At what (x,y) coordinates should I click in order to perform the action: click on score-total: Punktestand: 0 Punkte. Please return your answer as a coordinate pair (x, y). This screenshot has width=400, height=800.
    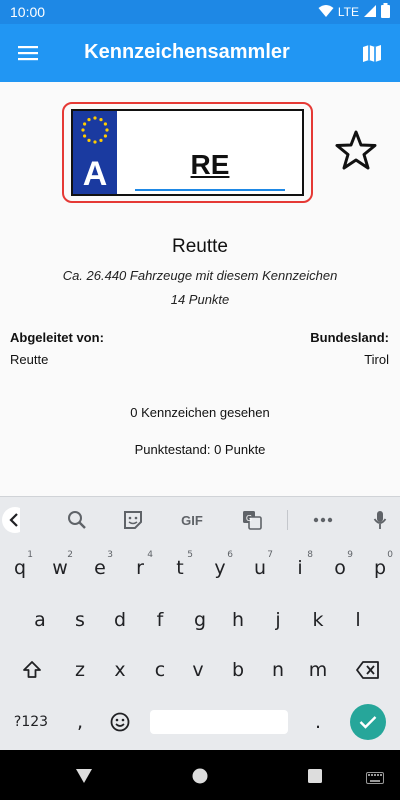
    Looking at the image, I should click on (200, 449).